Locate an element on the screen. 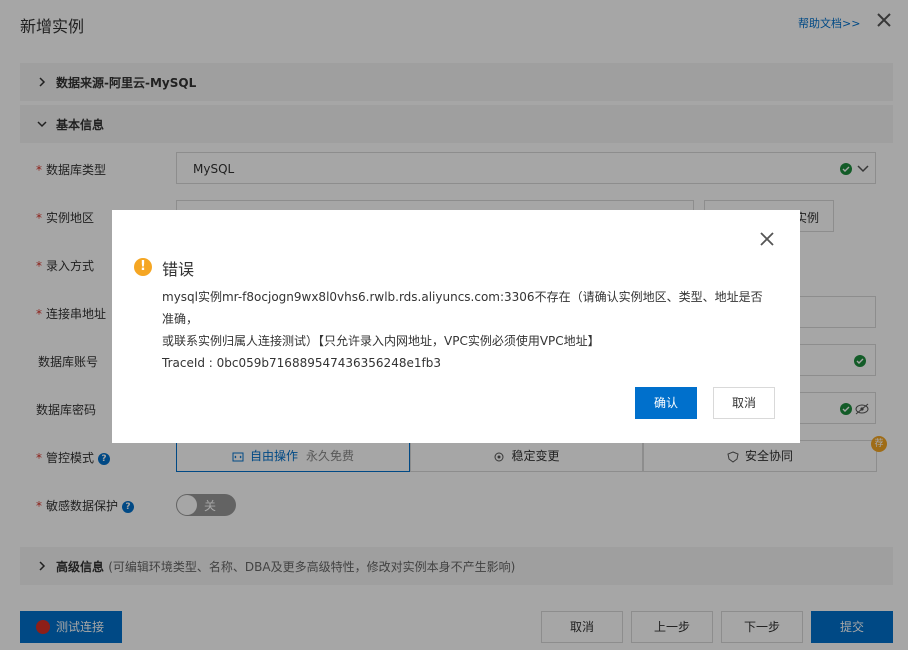 The width and height of the screenshot is (908, 650). warning-icon: ! is located at coordinates (143, 267).